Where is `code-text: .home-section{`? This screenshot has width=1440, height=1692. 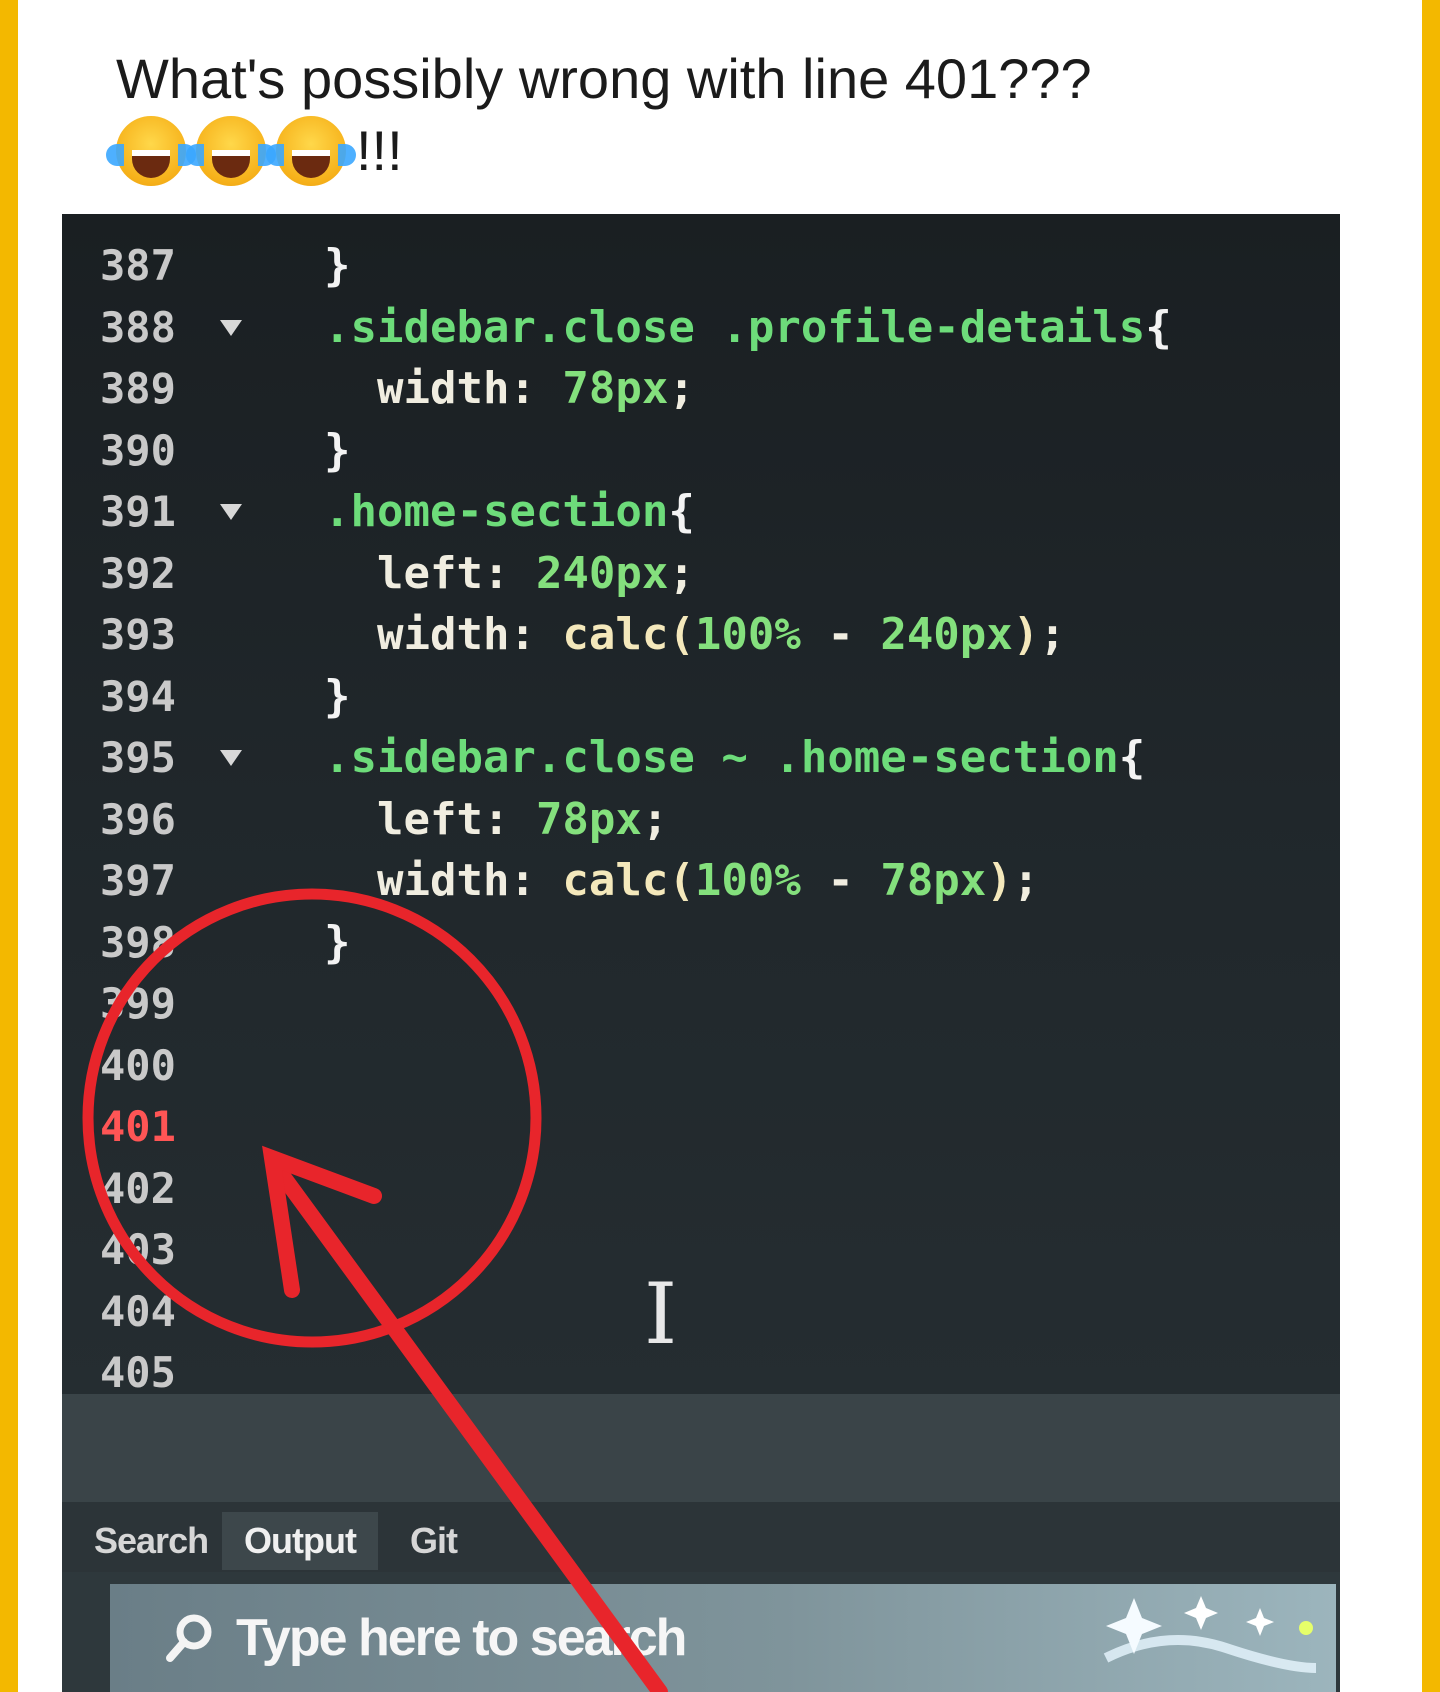
code-text: .home-section{ is located at coordinates (509, 511).